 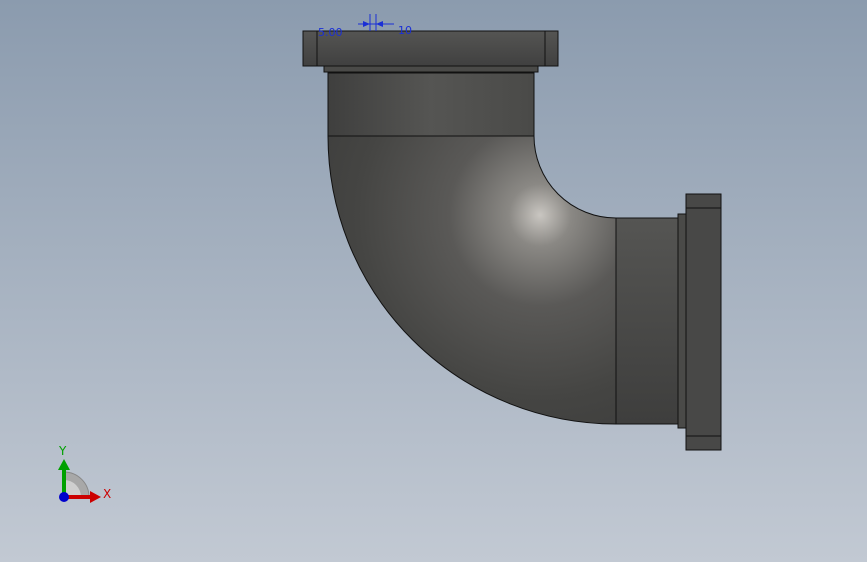 What do you see at coordinates (647, 321) in the screenshot?
I see `right-pipe-section` at bounding box center [647, 321].